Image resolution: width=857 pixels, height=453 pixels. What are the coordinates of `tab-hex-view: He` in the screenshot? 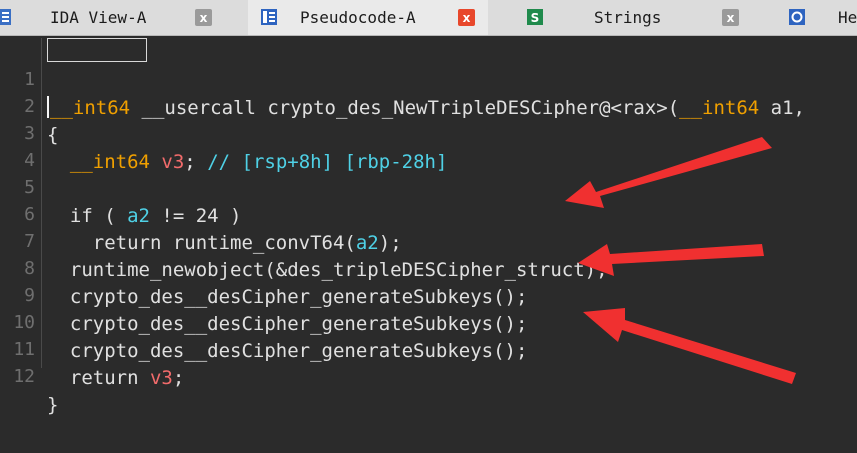 It's located at (818, 17).